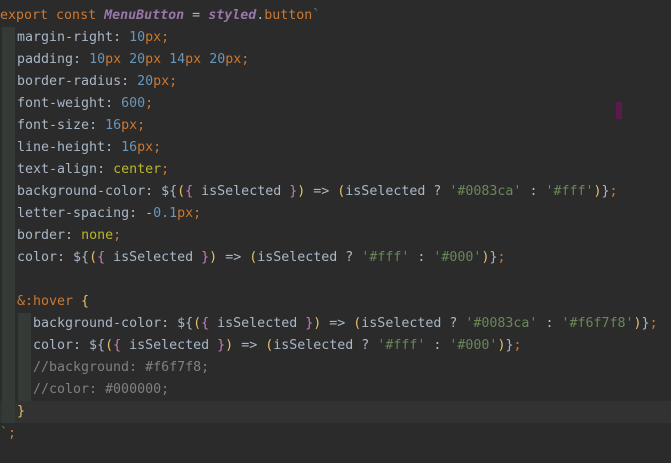 The height and width of the screenshot is (463, 671). I want to click on code-token: ), so click(637, 323).